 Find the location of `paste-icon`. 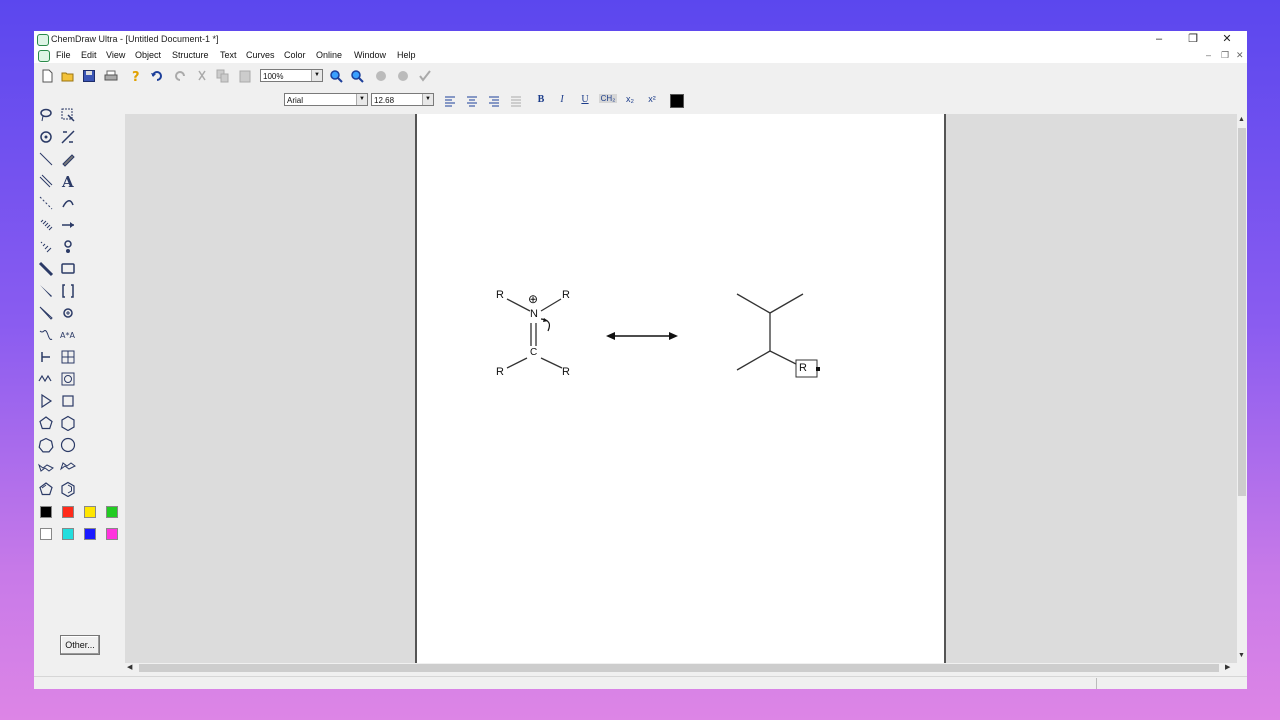

paste-icon is located at coordinates (245, 76).